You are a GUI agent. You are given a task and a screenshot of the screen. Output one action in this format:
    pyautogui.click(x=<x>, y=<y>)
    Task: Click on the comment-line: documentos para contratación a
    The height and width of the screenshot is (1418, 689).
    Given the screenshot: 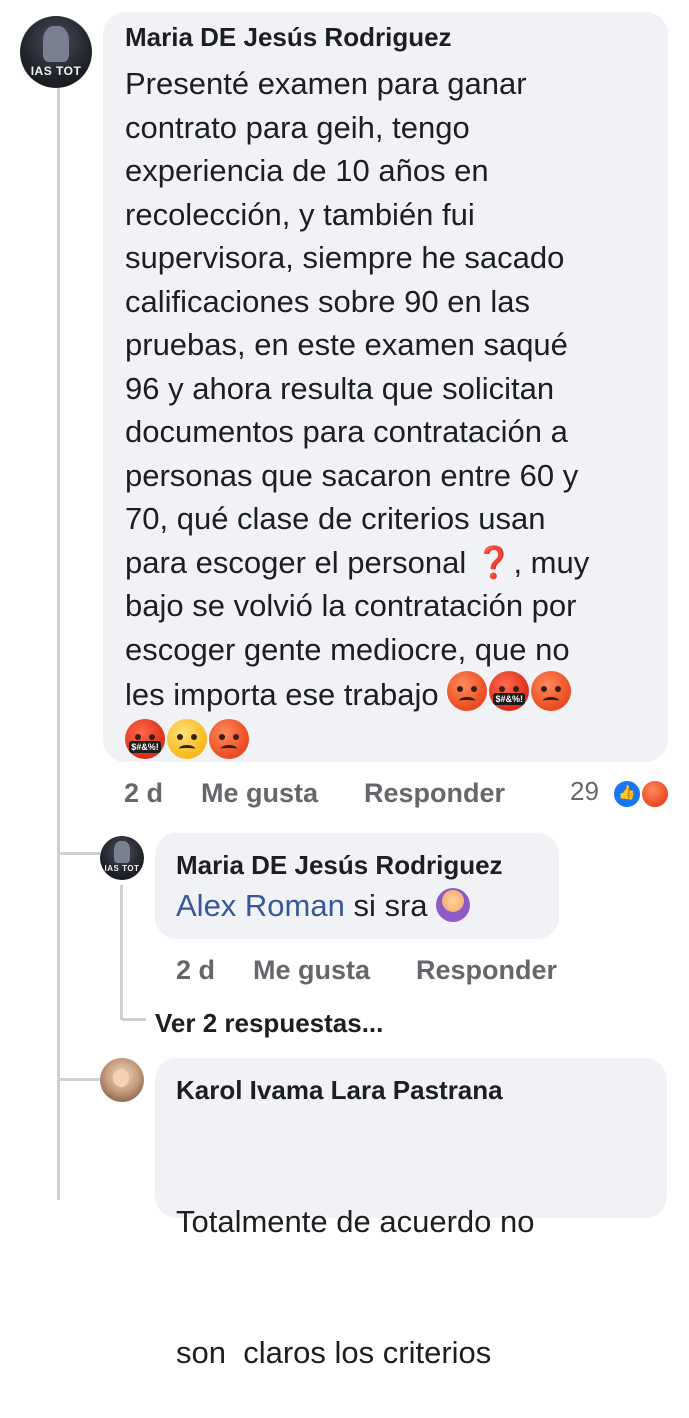 What is the action you would take?
    pyautogui.click(x=346, y=431)
    